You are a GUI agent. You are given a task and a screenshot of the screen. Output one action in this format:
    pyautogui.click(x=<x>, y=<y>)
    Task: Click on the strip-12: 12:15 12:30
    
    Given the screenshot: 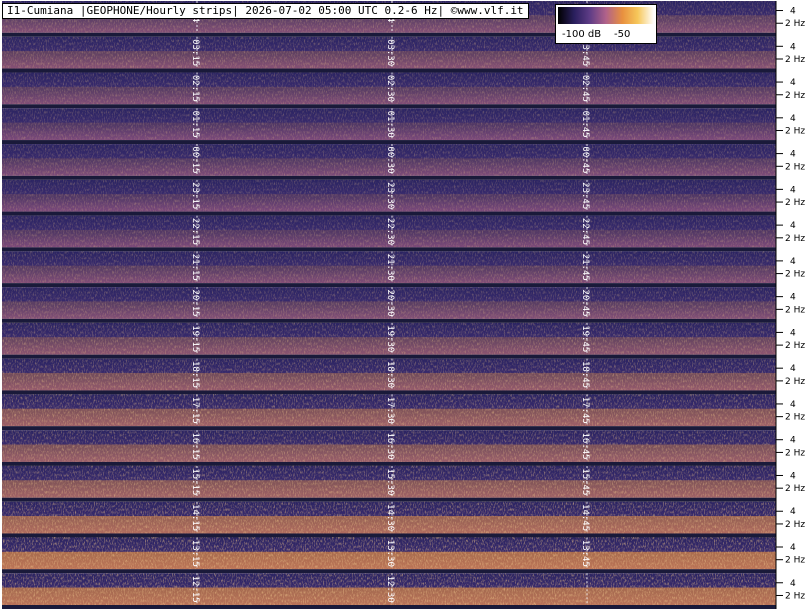 What is the action you would take?
    pyautogui.click(x=389, y=591)
    